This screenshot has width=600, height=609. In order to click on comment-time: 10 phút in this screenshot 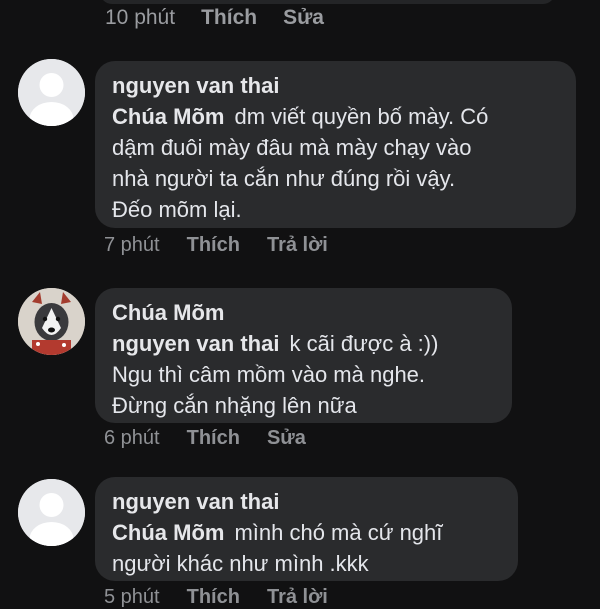, I will do `click(140, 17)`.